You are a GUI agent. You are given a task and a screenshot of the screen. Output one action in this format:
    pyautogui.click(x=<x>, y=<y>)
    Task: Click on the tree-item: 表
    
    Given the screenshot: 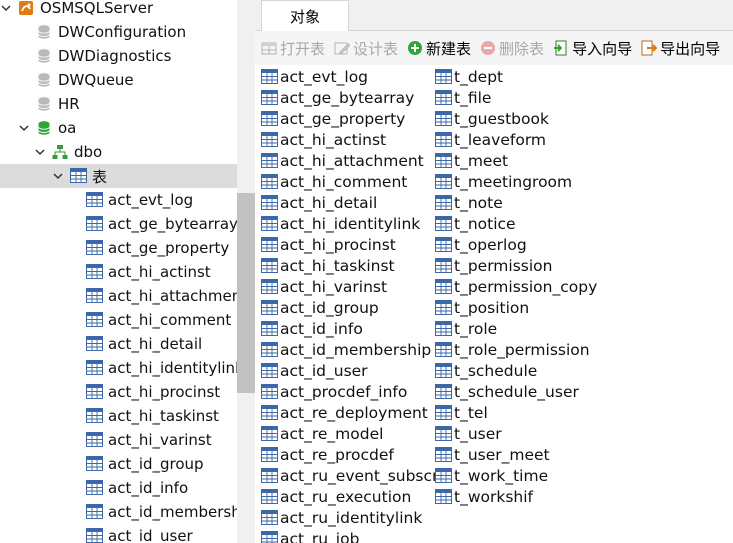 What is the action you would take?
    pyautogui.click(x=118, y=176)
    